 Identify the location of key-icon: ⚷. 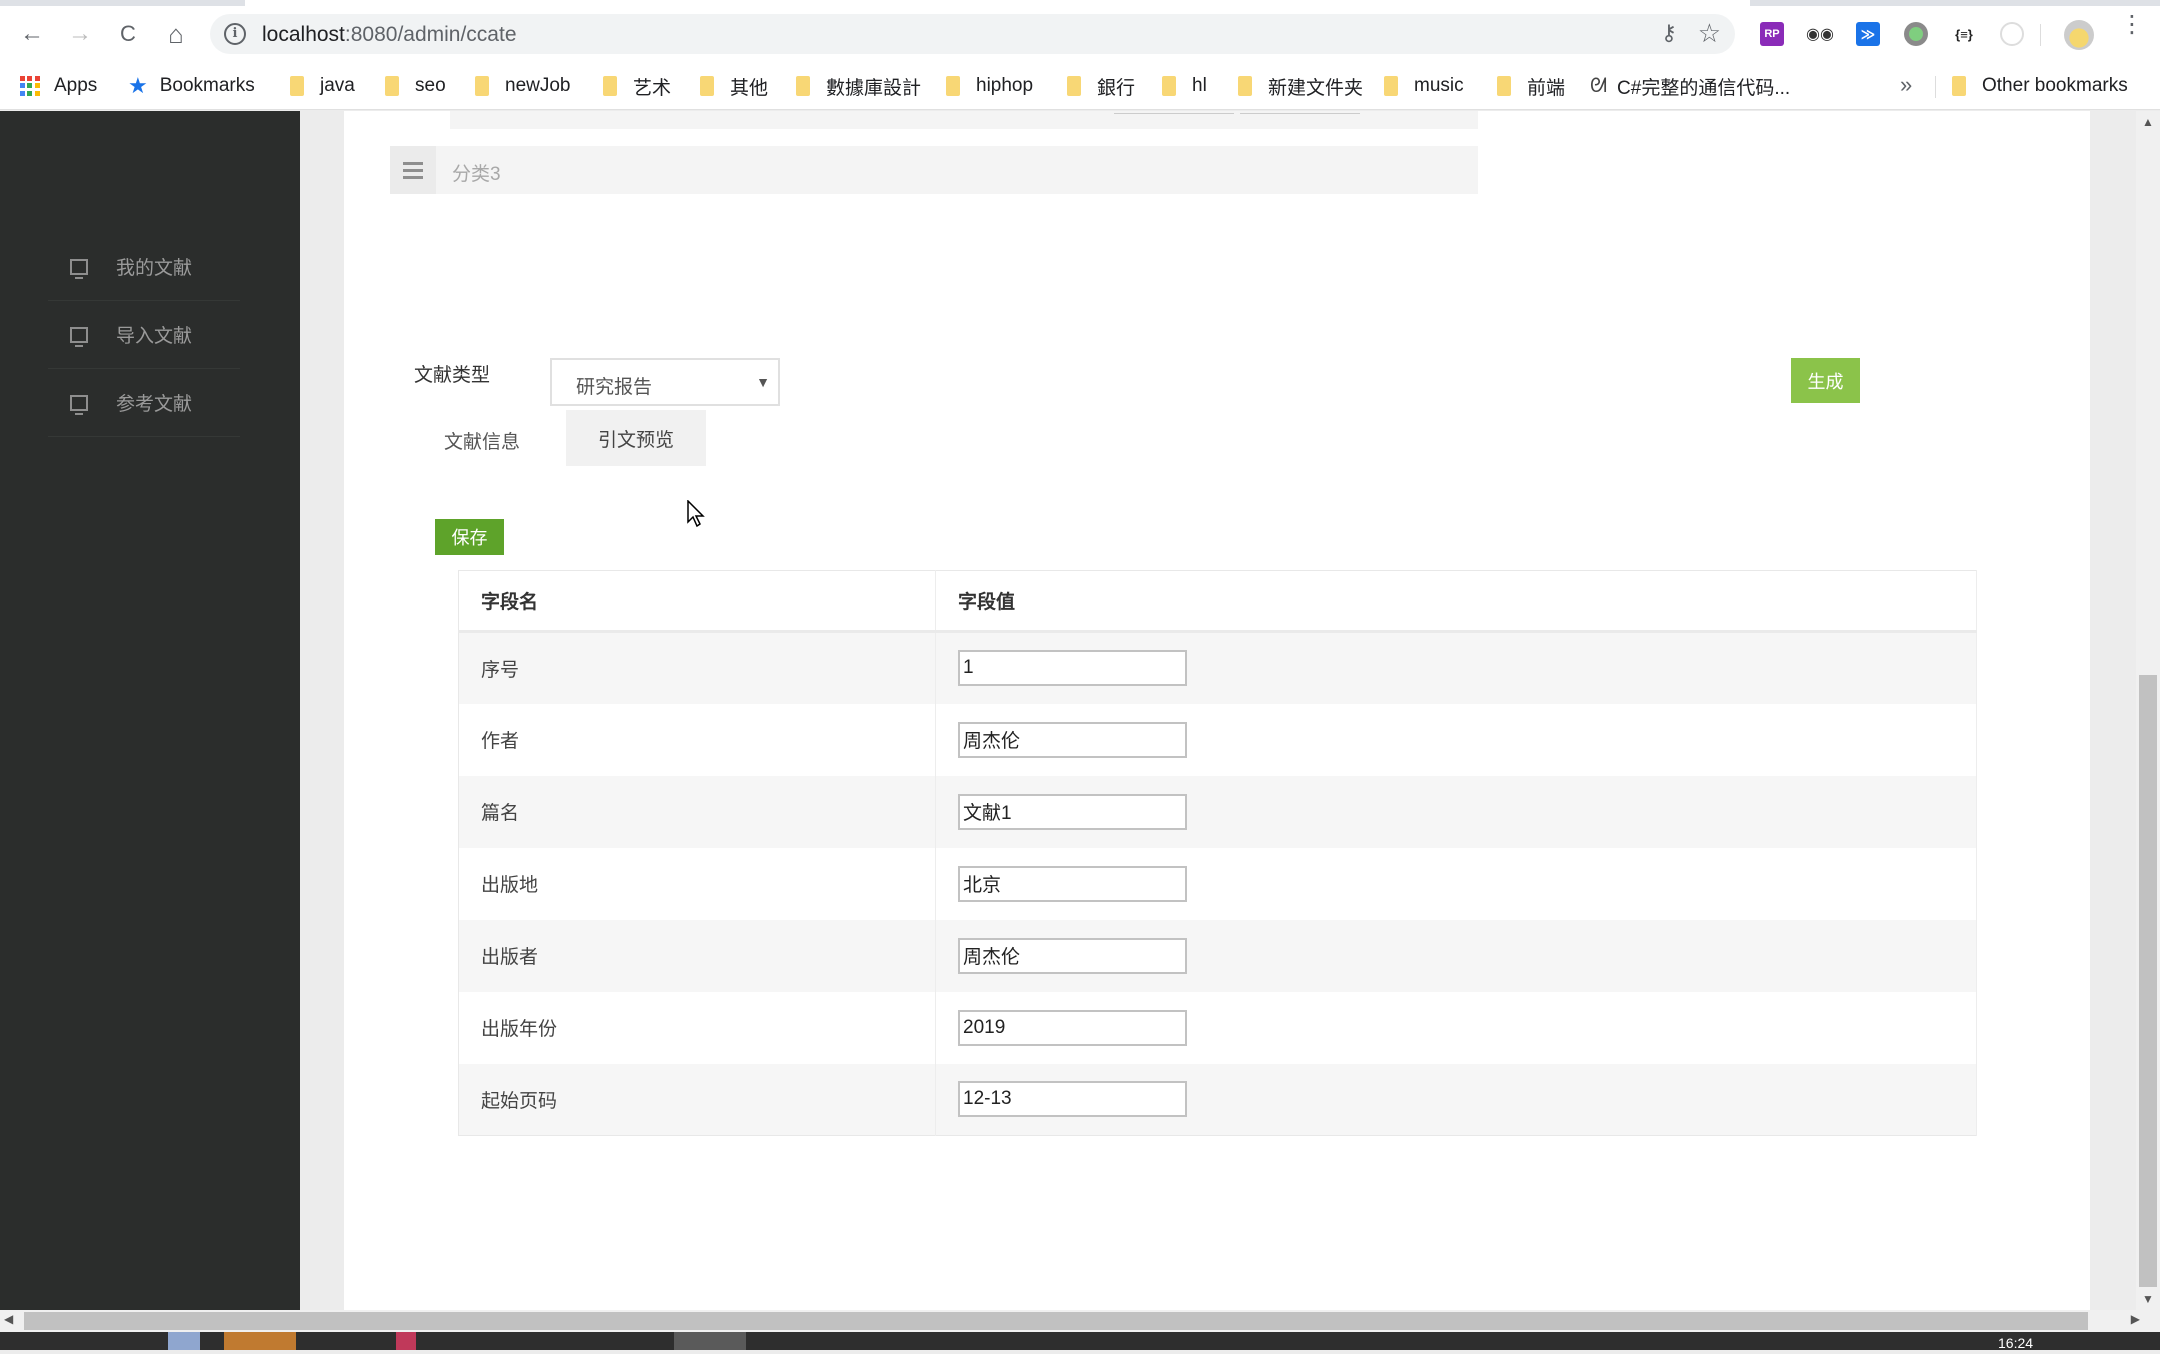
(1669, 33).